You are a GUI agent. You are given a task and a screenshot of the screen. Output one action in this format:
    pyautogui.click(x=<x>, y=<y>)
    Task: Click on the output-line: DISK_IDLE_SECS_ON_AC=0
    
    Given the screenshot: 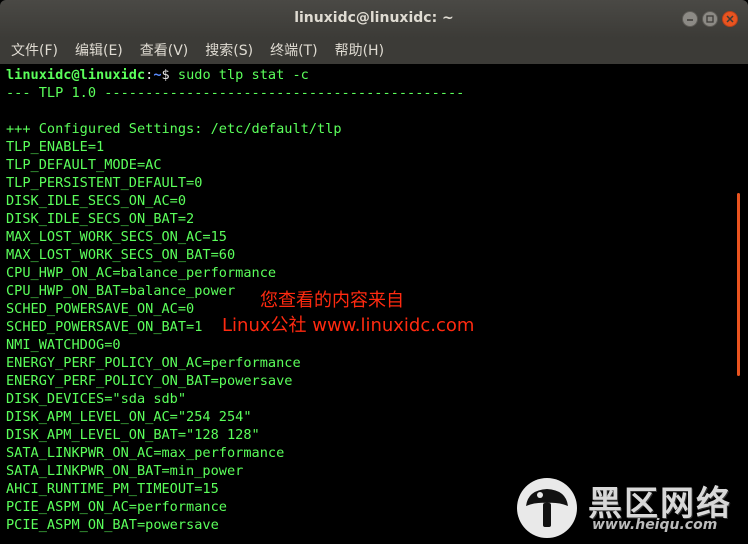 What is the action you would take?
    pyautogui.click(x=96, y=201)
    